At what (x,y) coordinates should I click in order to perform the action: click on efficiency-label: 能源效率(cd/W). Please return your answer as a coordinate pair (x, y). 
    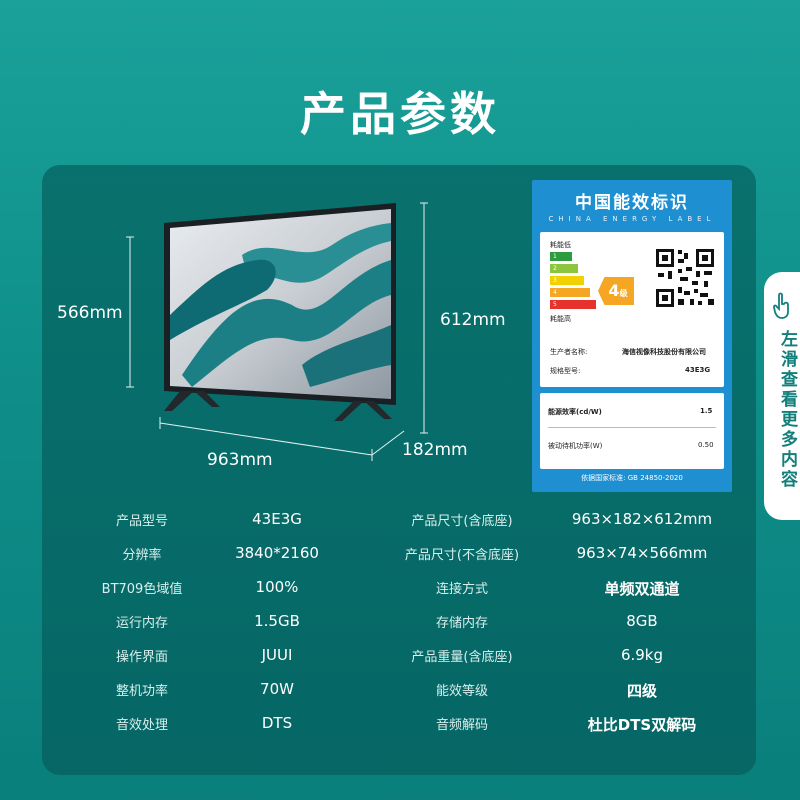
    Looking at the image, I should click on (575, 412).